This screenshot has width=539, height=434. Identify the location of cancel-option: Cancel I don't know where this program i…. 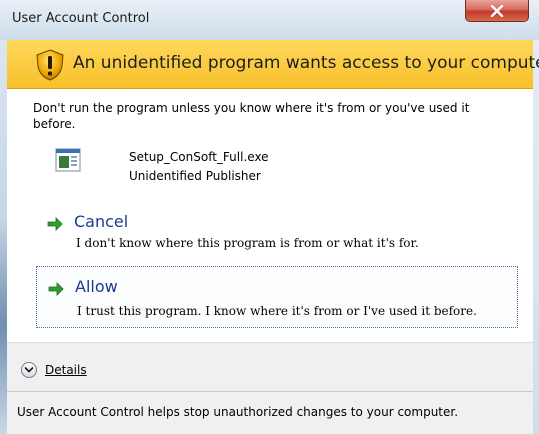
(277, 230).